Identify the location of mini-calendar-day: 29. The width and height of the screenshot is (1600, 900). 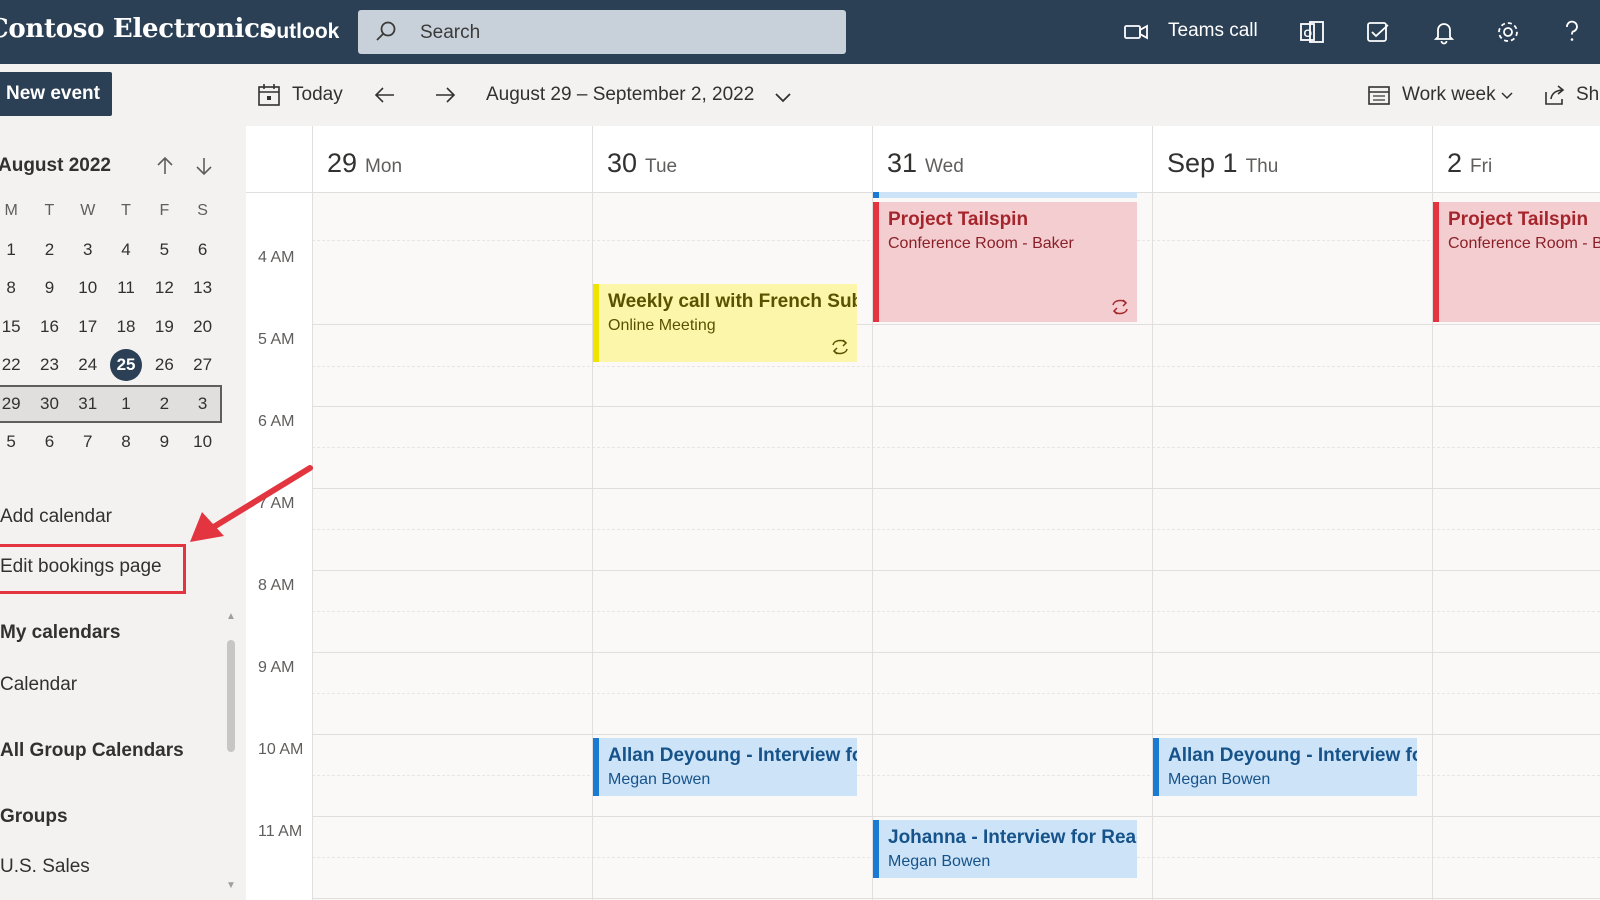
(15, 404).